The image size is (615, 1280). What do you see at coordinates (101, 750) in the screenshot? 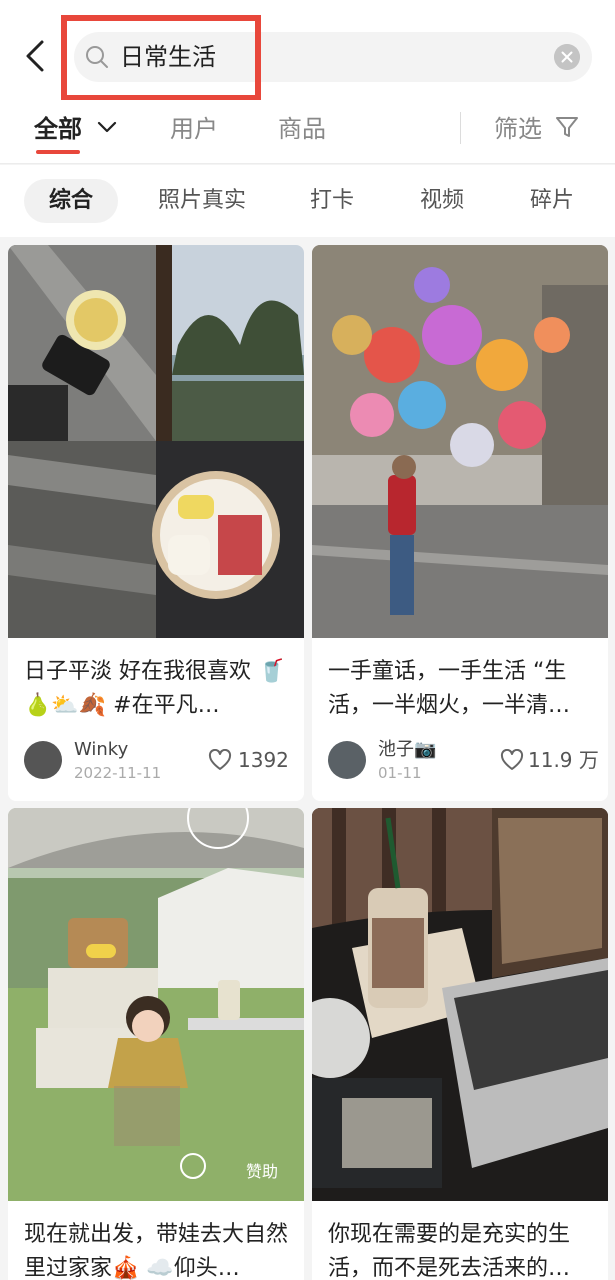
I see `author-name: Winky` at bounding box center [101, 750].